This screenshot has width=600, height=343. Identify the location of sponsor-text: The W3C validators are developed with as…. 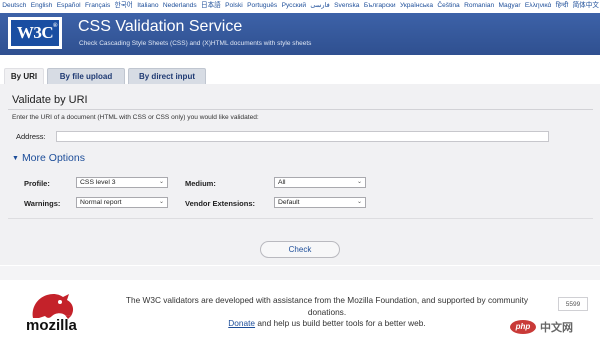
(327, 312).